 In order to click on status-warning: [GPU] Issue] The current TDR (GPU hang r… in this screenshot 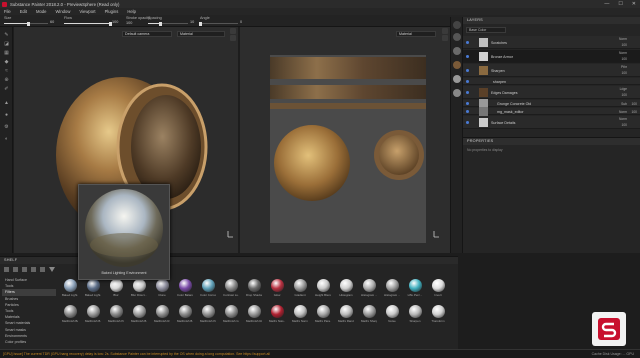, I will do `click(136, 354)`.